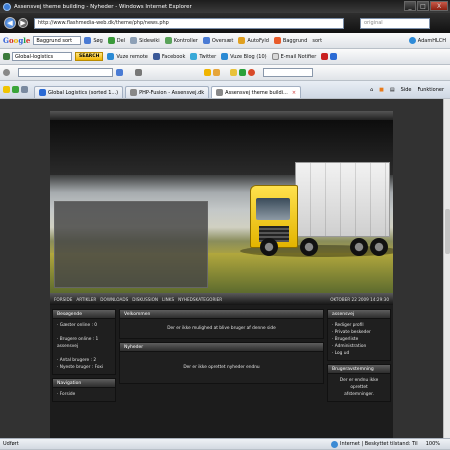  I want to click on folder-icon, so click(216, 72).